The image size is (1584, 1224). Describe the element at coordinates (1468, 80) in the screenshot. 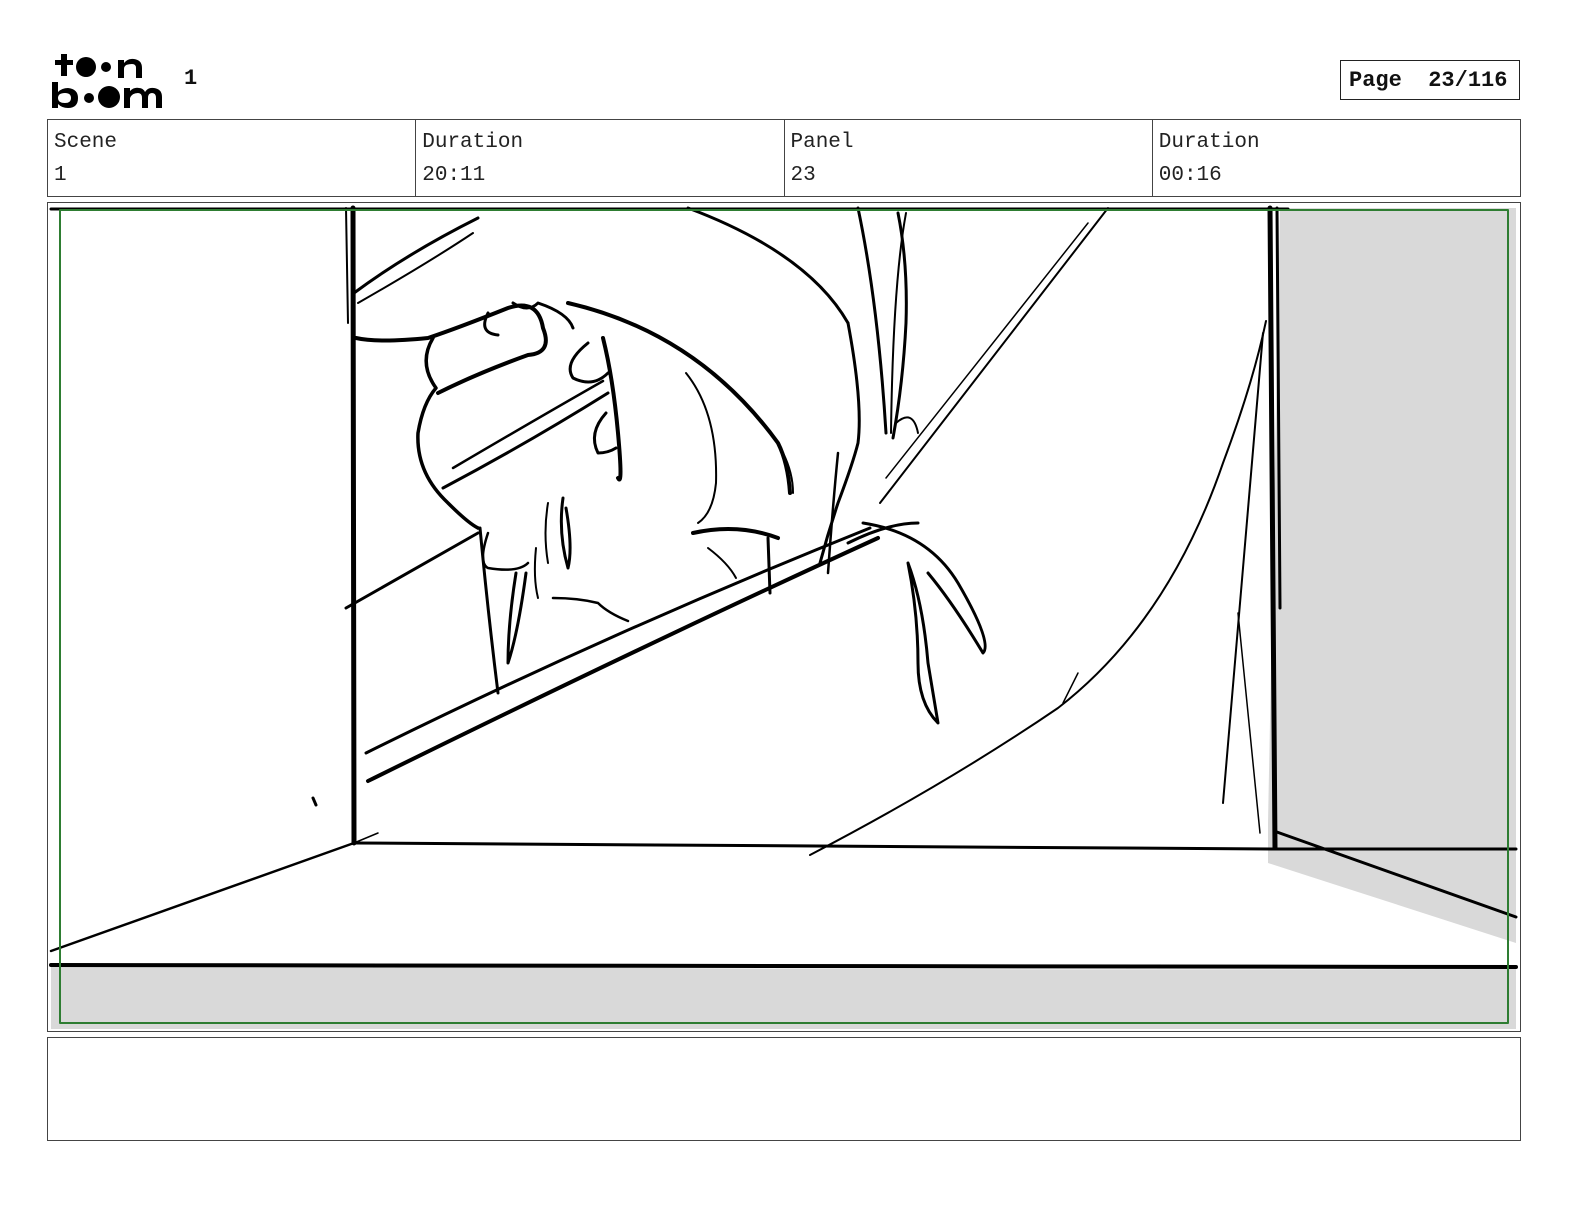

I see `page-value: 23/116` at that location.